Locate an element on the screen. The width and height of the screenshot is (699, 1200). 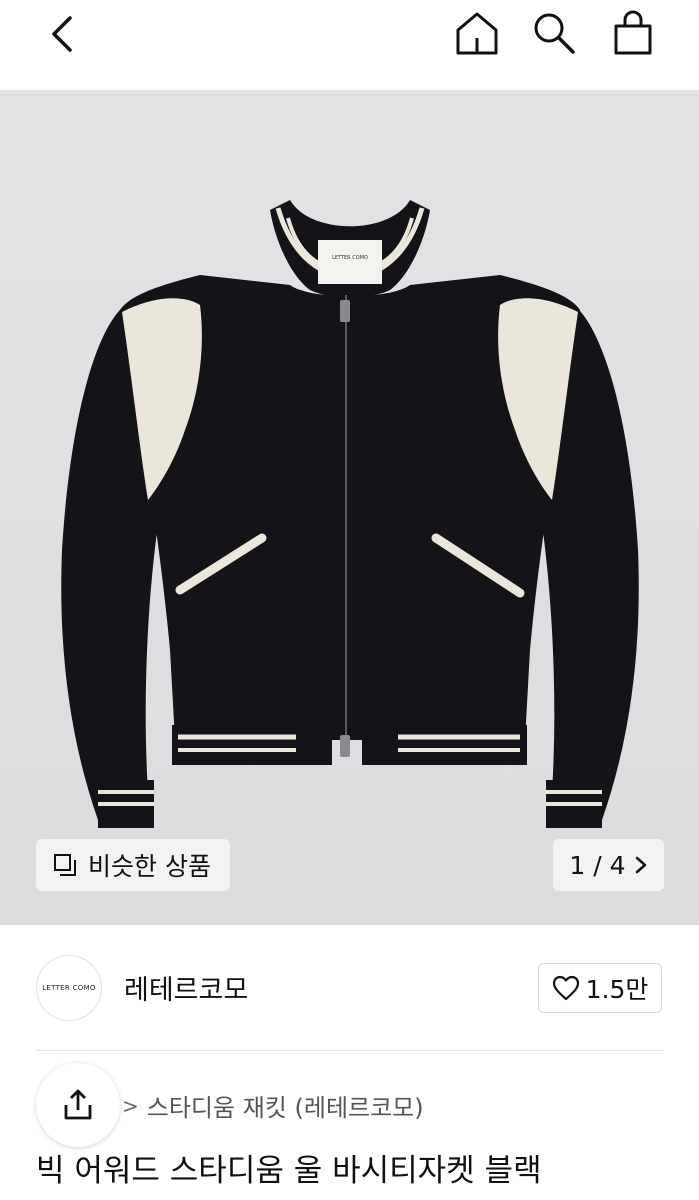
share-button is located at coordinates (78, 1105).